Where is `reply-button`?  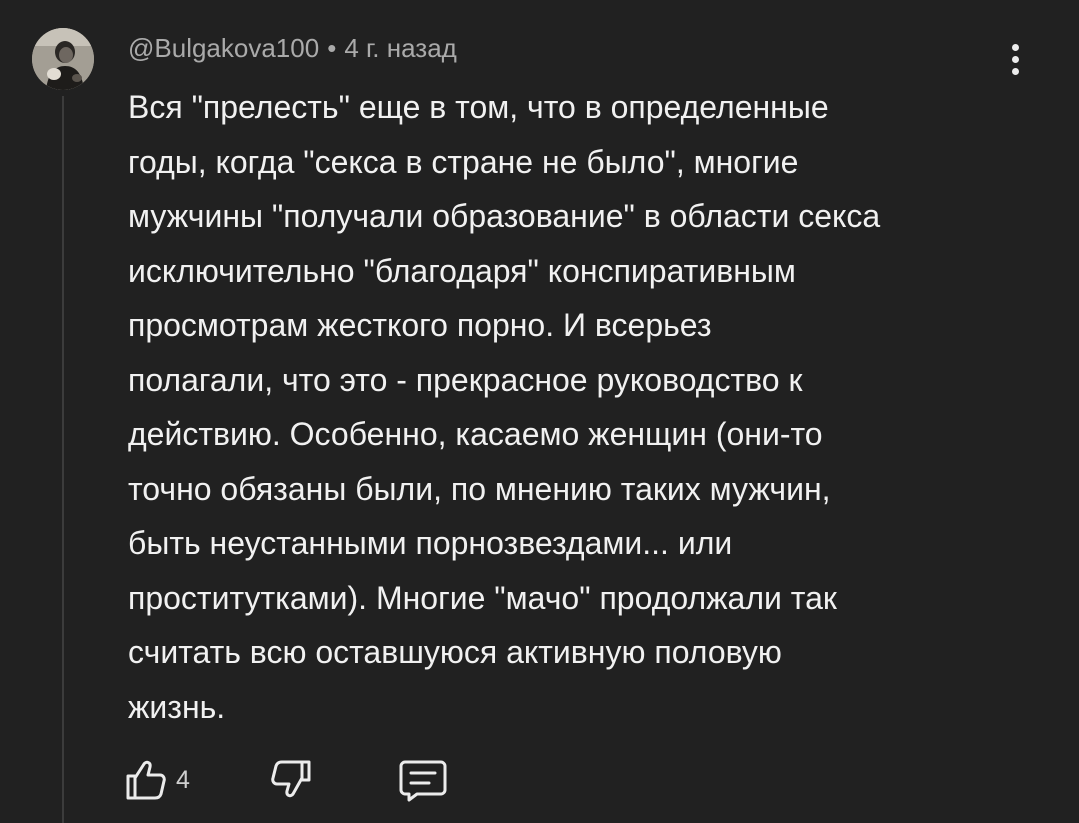 reply-button is located at coordinates (423, 778).